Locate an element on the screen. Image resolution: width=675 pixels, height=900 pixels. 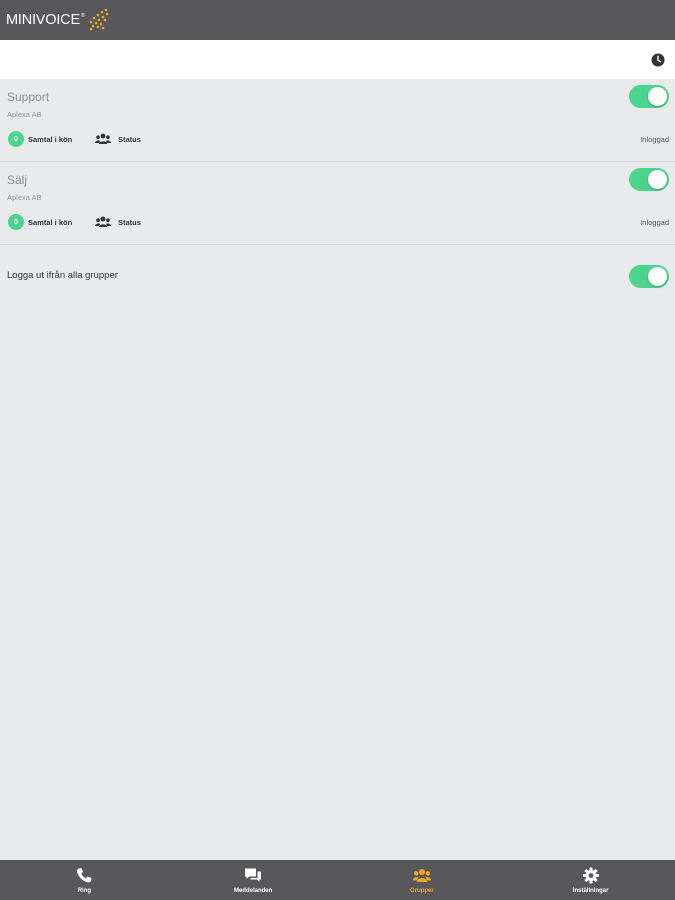
tab-installningar: Inställningar is located at coordinates (590, 880).